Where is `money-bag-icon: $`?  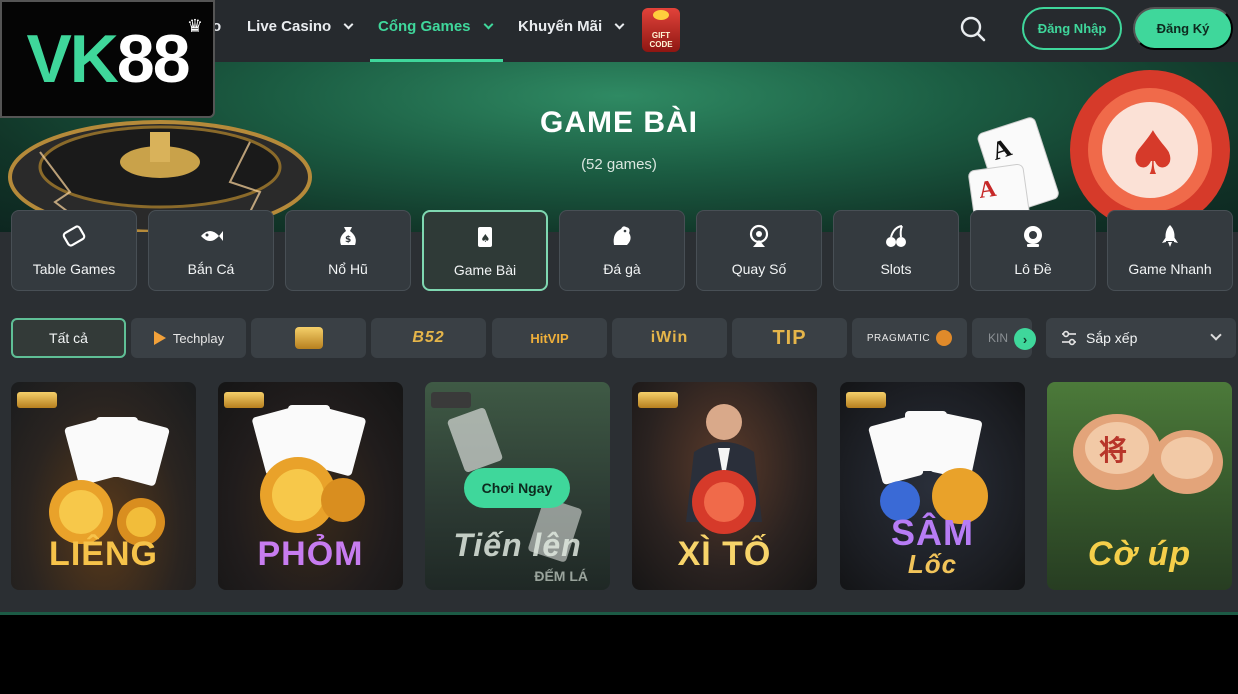 money-bag-icon: $ is located at coordinates (348, 236).